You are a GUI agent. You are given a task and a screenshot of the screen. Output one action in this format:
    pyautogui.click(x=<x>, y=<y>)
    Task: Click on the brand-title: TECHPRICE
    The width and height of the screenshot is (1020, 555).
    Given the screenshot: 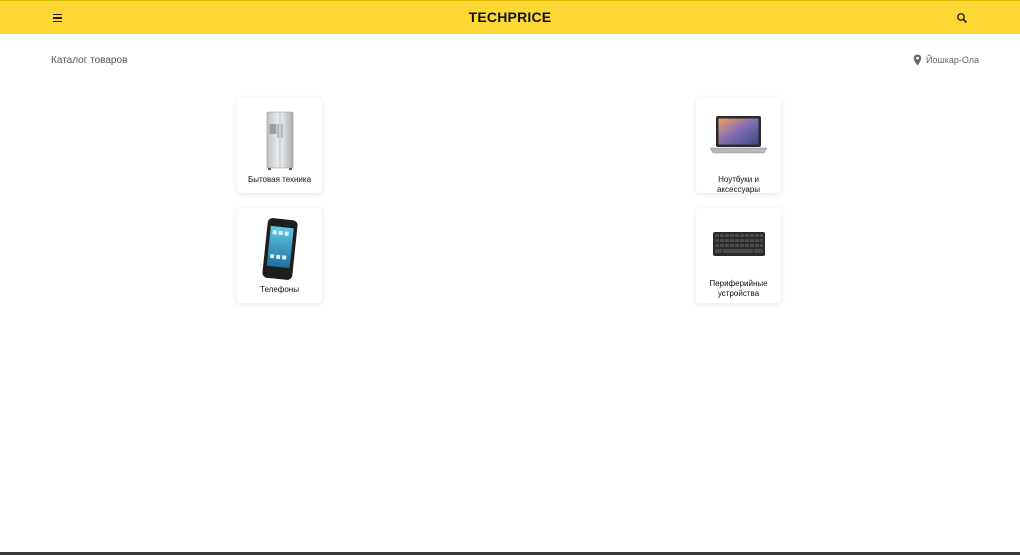 What is the action you would take?
    pyautogui.click(x=510, y=17)
    